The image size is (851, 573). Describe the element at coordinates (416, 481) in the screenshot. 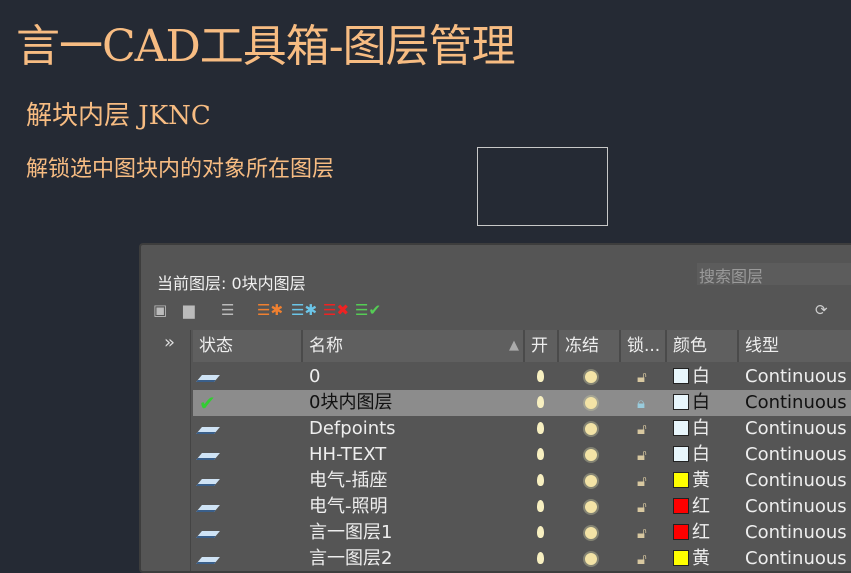

I see `layer-name: 电气-插座` at that location.